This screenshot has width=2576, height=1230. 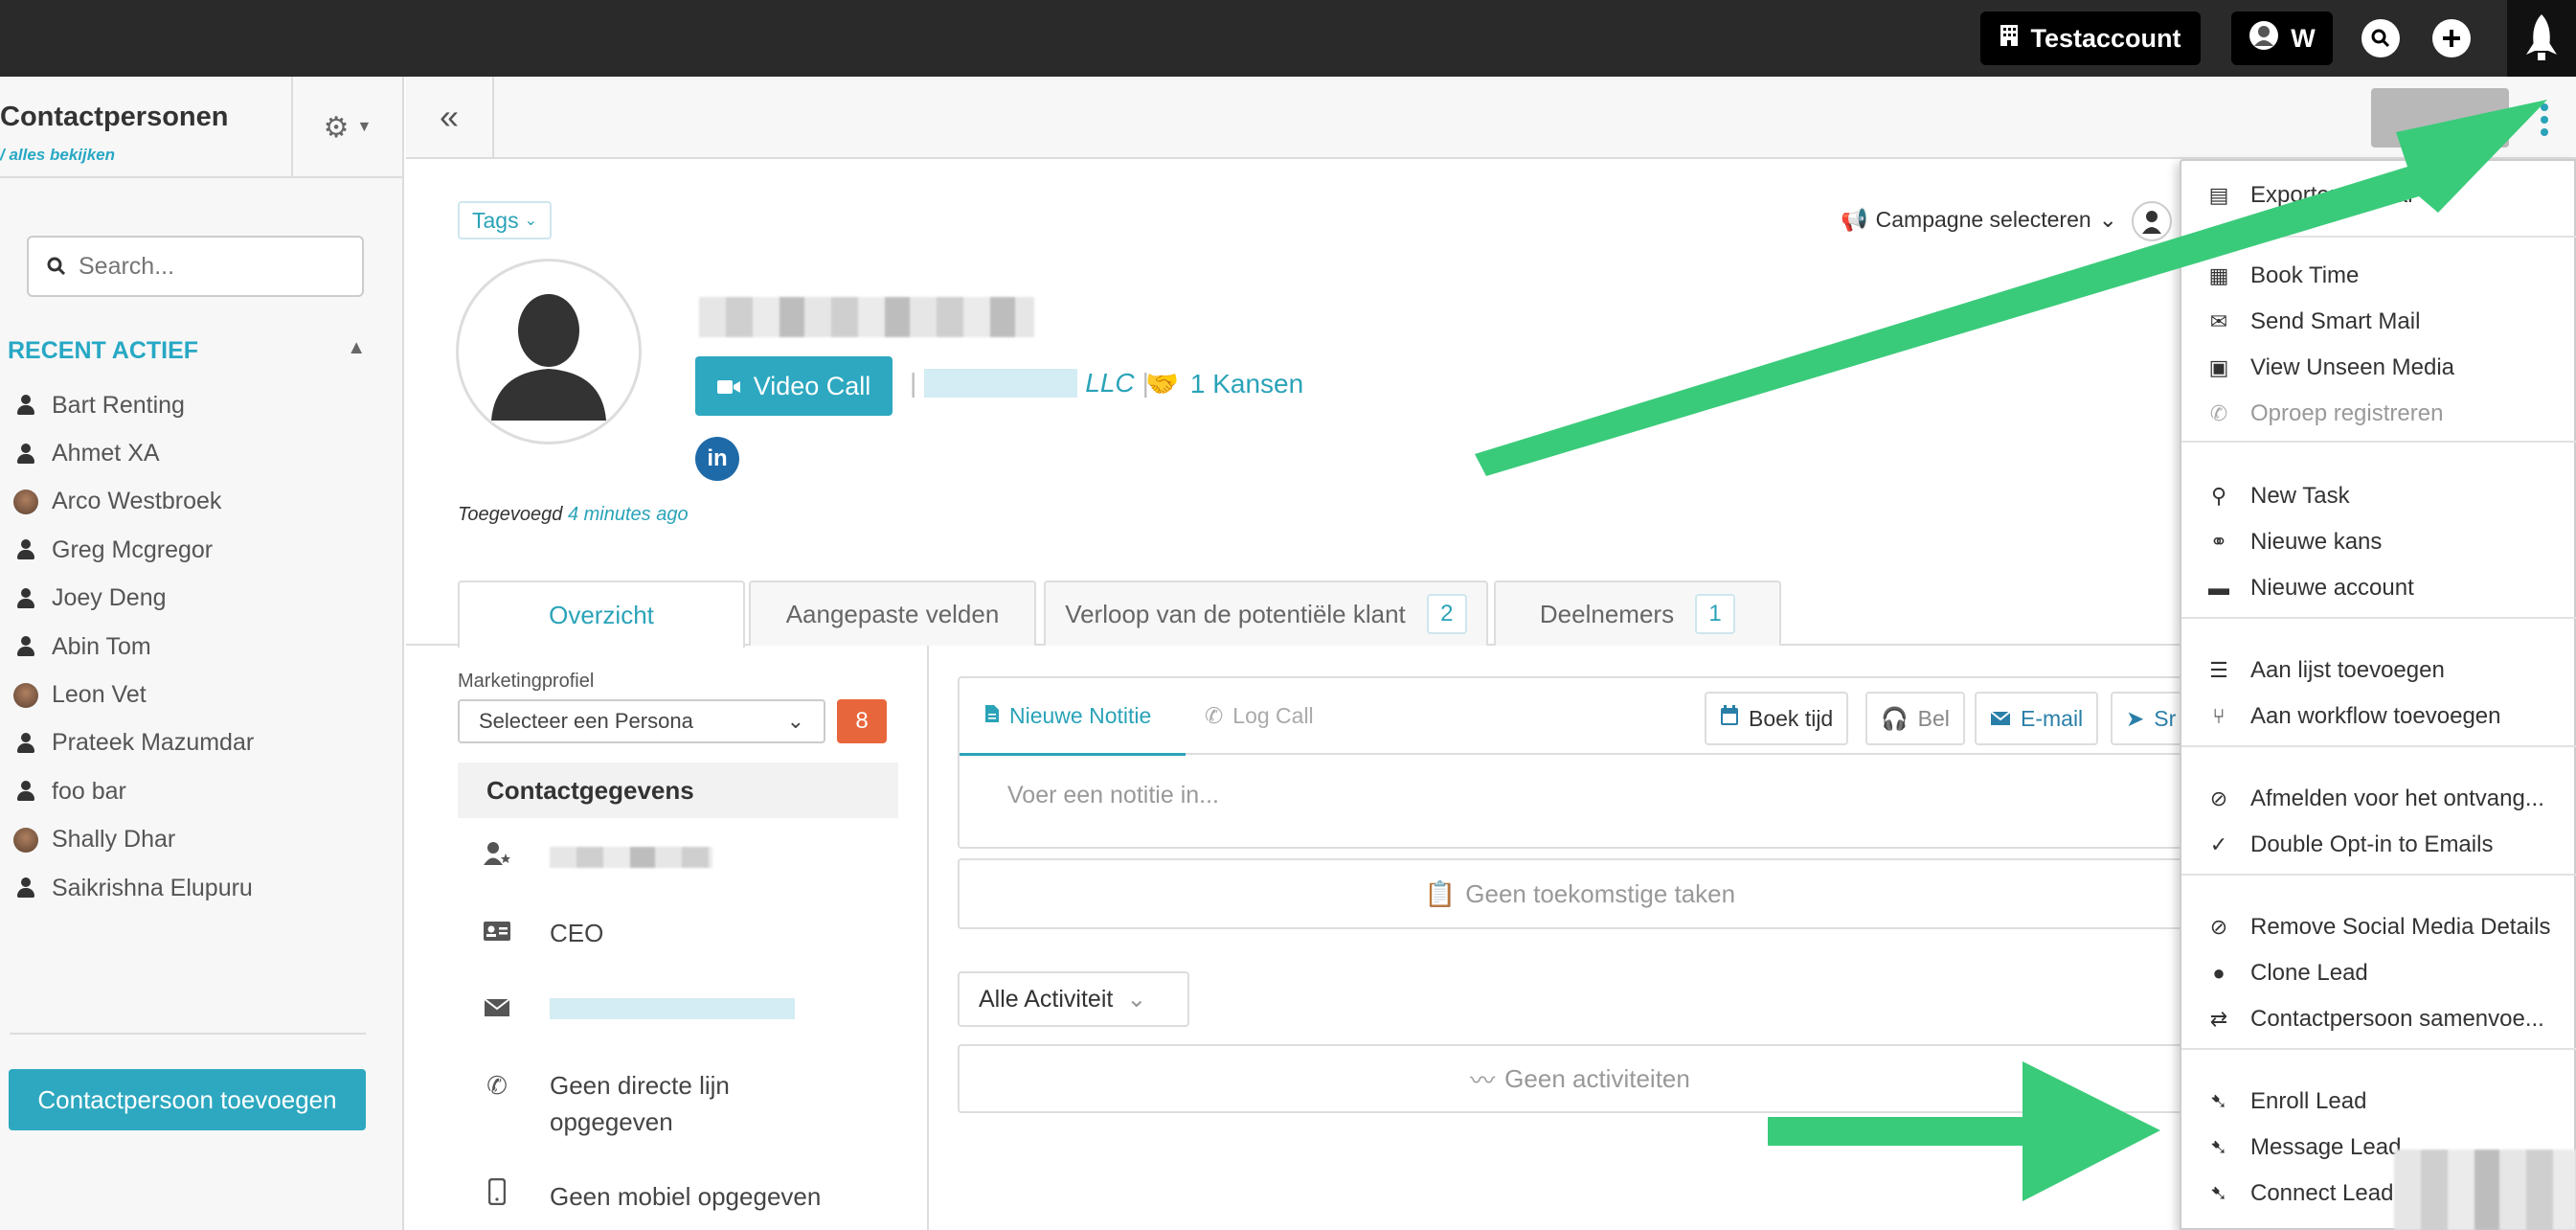 What do you see at coordinates (1983, 220) in the screenshot?
I see `campaign-label: Campagne selecteren` at bounding box center [1983, 220].